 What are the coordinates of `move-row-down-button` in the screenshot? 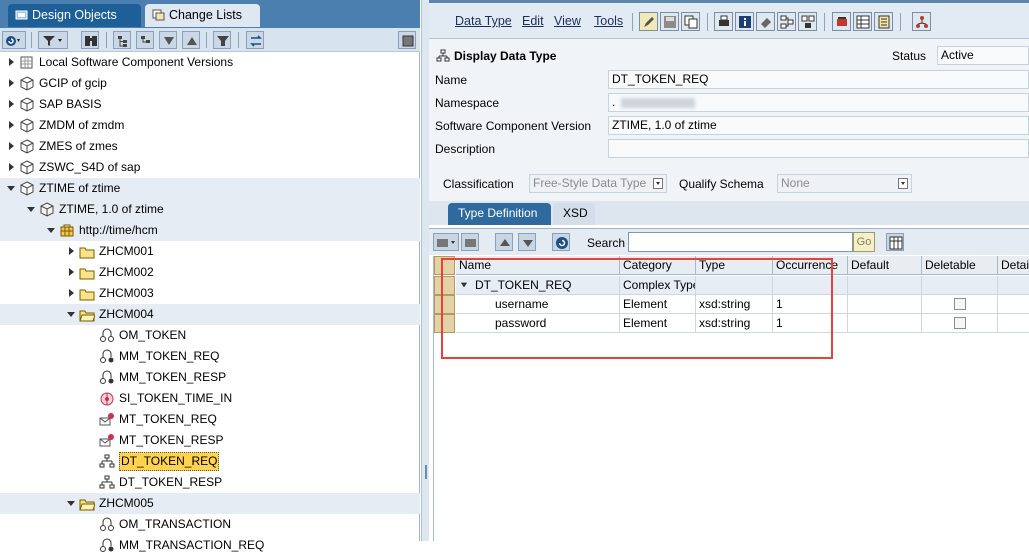 It's located at (527, 242).